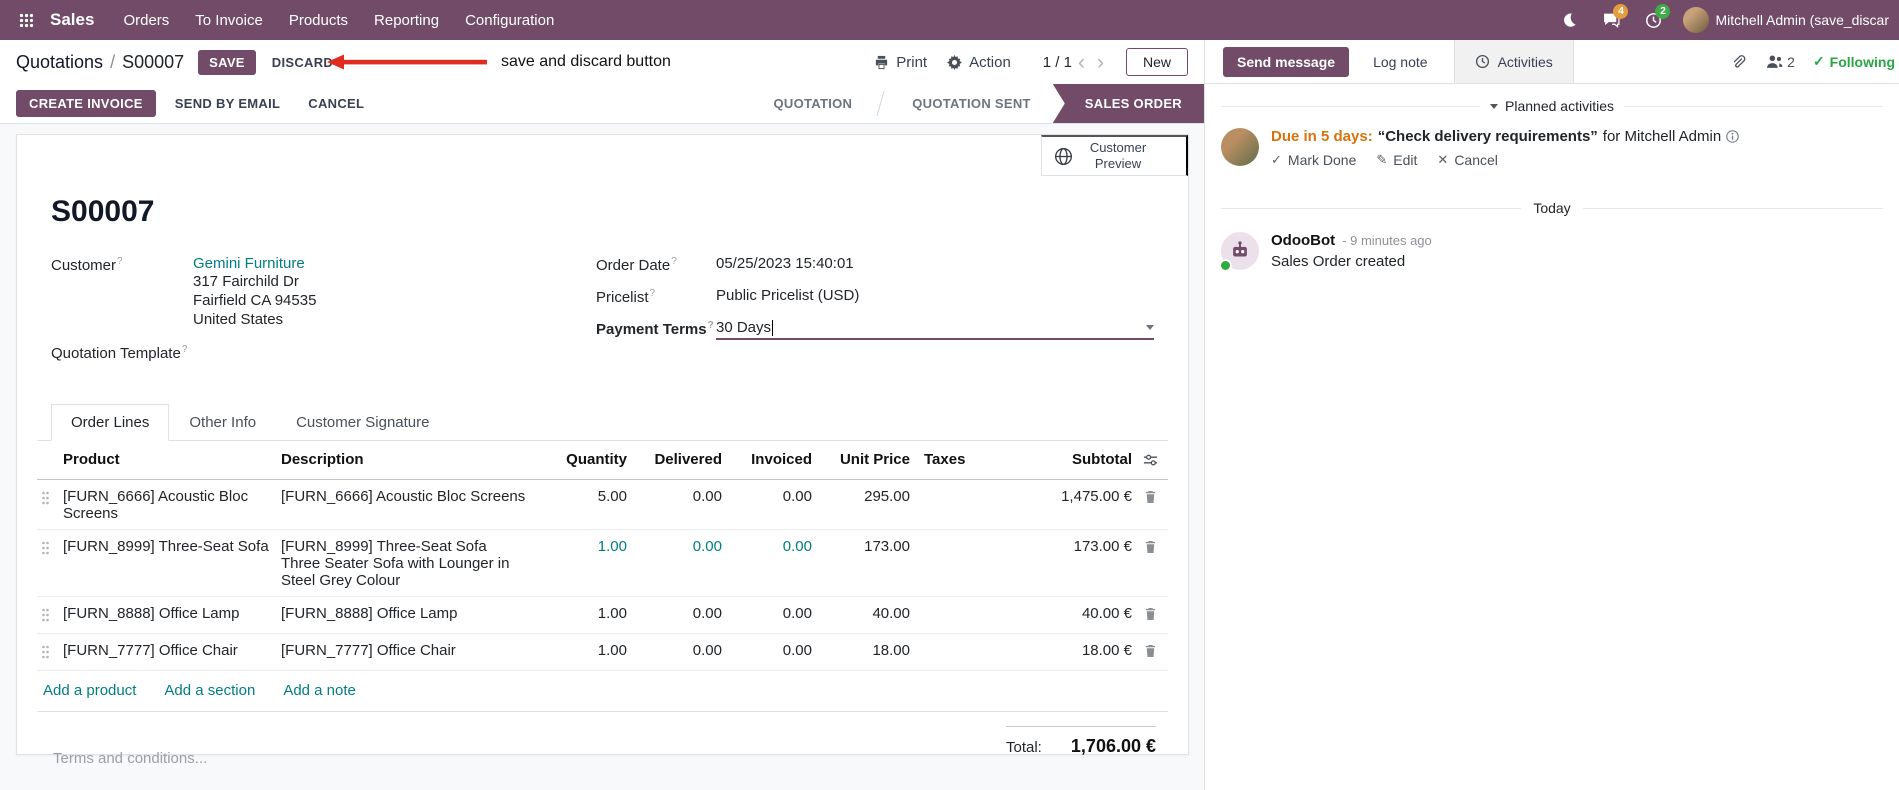 This screenshot has height=790, width=1899. What do you see at coordinates (227, 62) in the screenshot?
I see `save-button: SAVE` at bounding box center [227, 62].